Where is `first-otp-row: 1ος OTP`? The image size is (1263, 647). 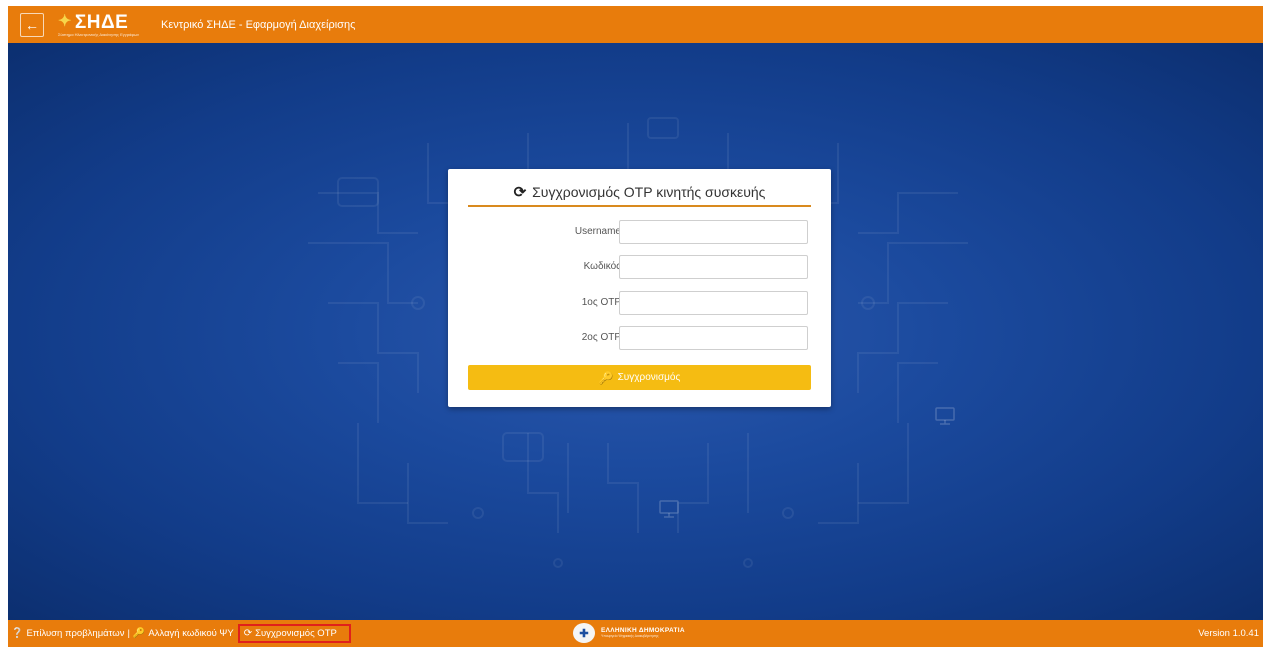
first-otp-row: 1ος OTP is located at coordinates (639, 304).